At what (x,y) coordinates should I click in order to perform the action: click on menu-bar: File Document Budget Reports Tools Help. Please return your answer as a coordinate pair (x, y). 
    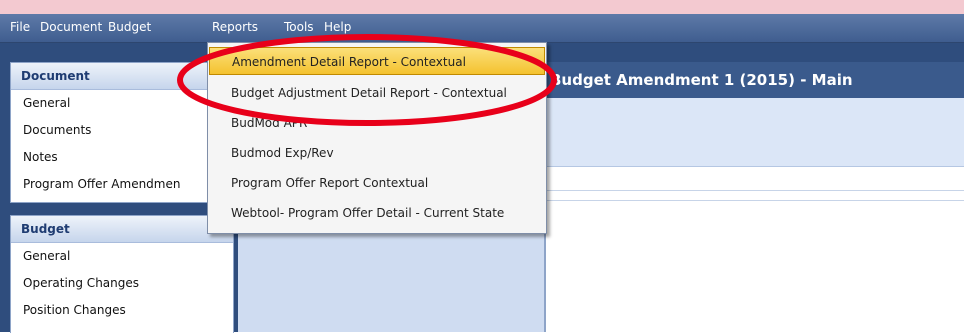
    Looking at the image, I should click on (482, 28).